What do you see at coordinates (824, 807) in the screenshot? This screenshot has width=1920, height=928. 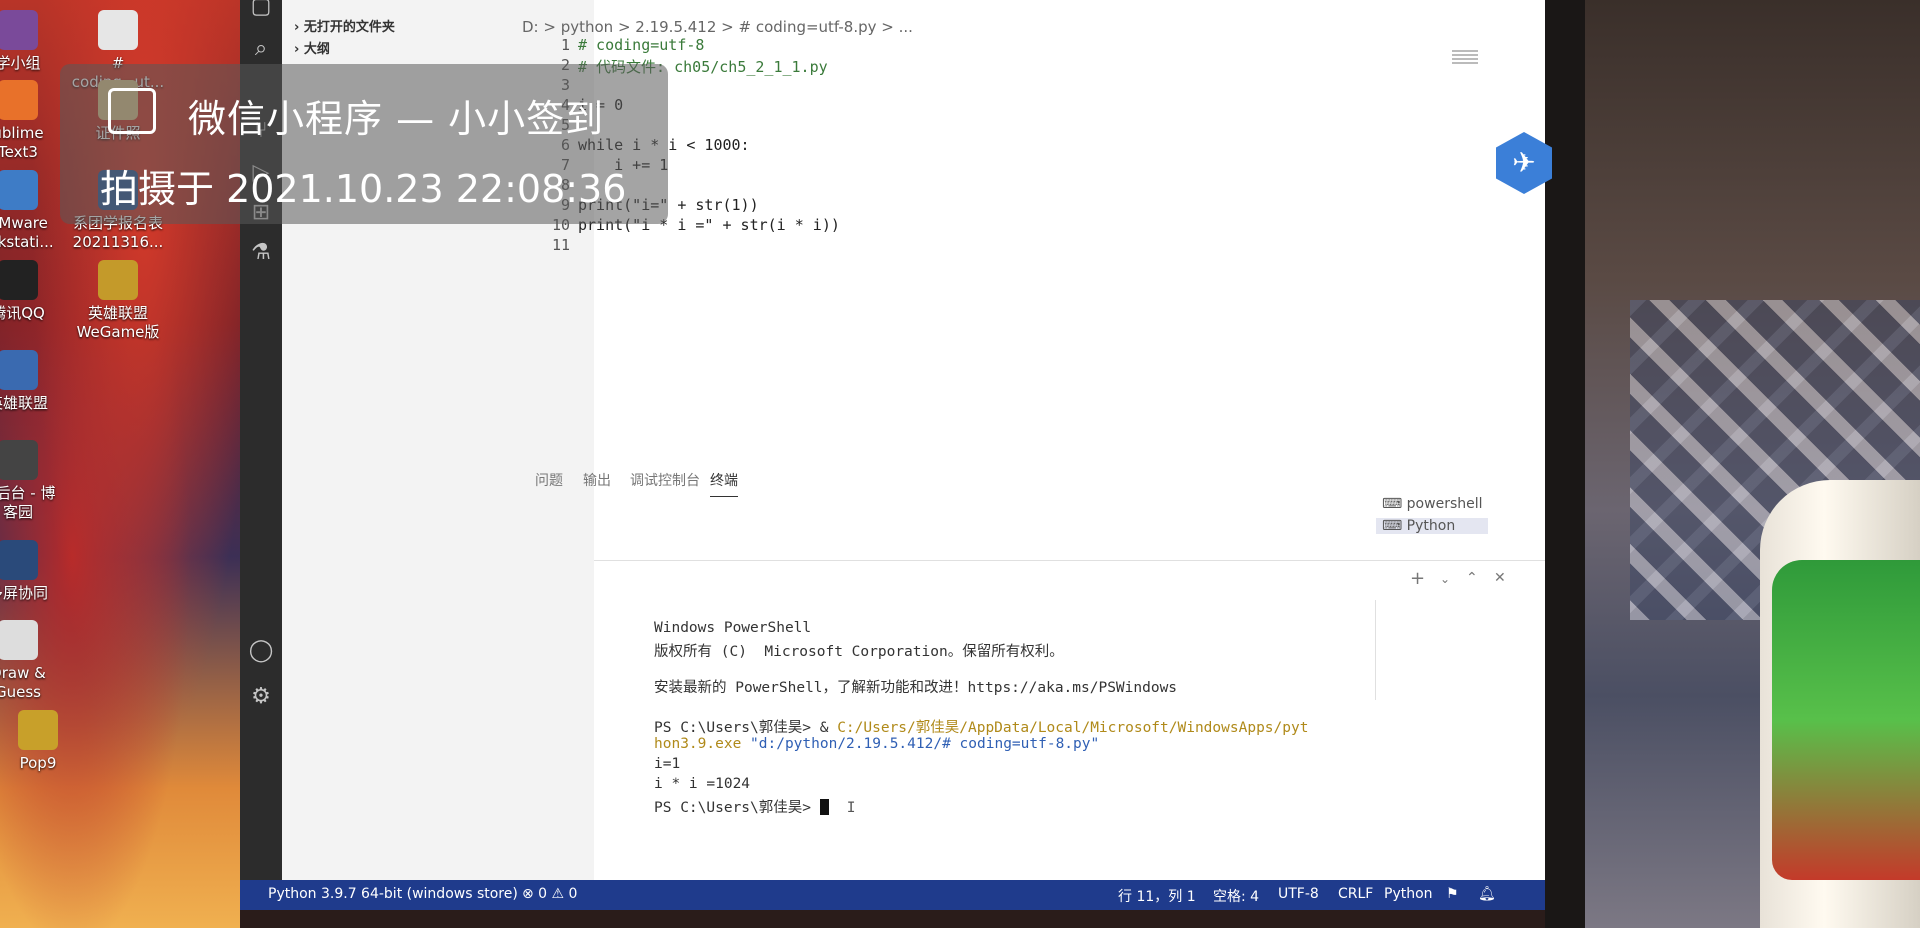 I see `terminal-cursor` at bounding box center [824, 807].